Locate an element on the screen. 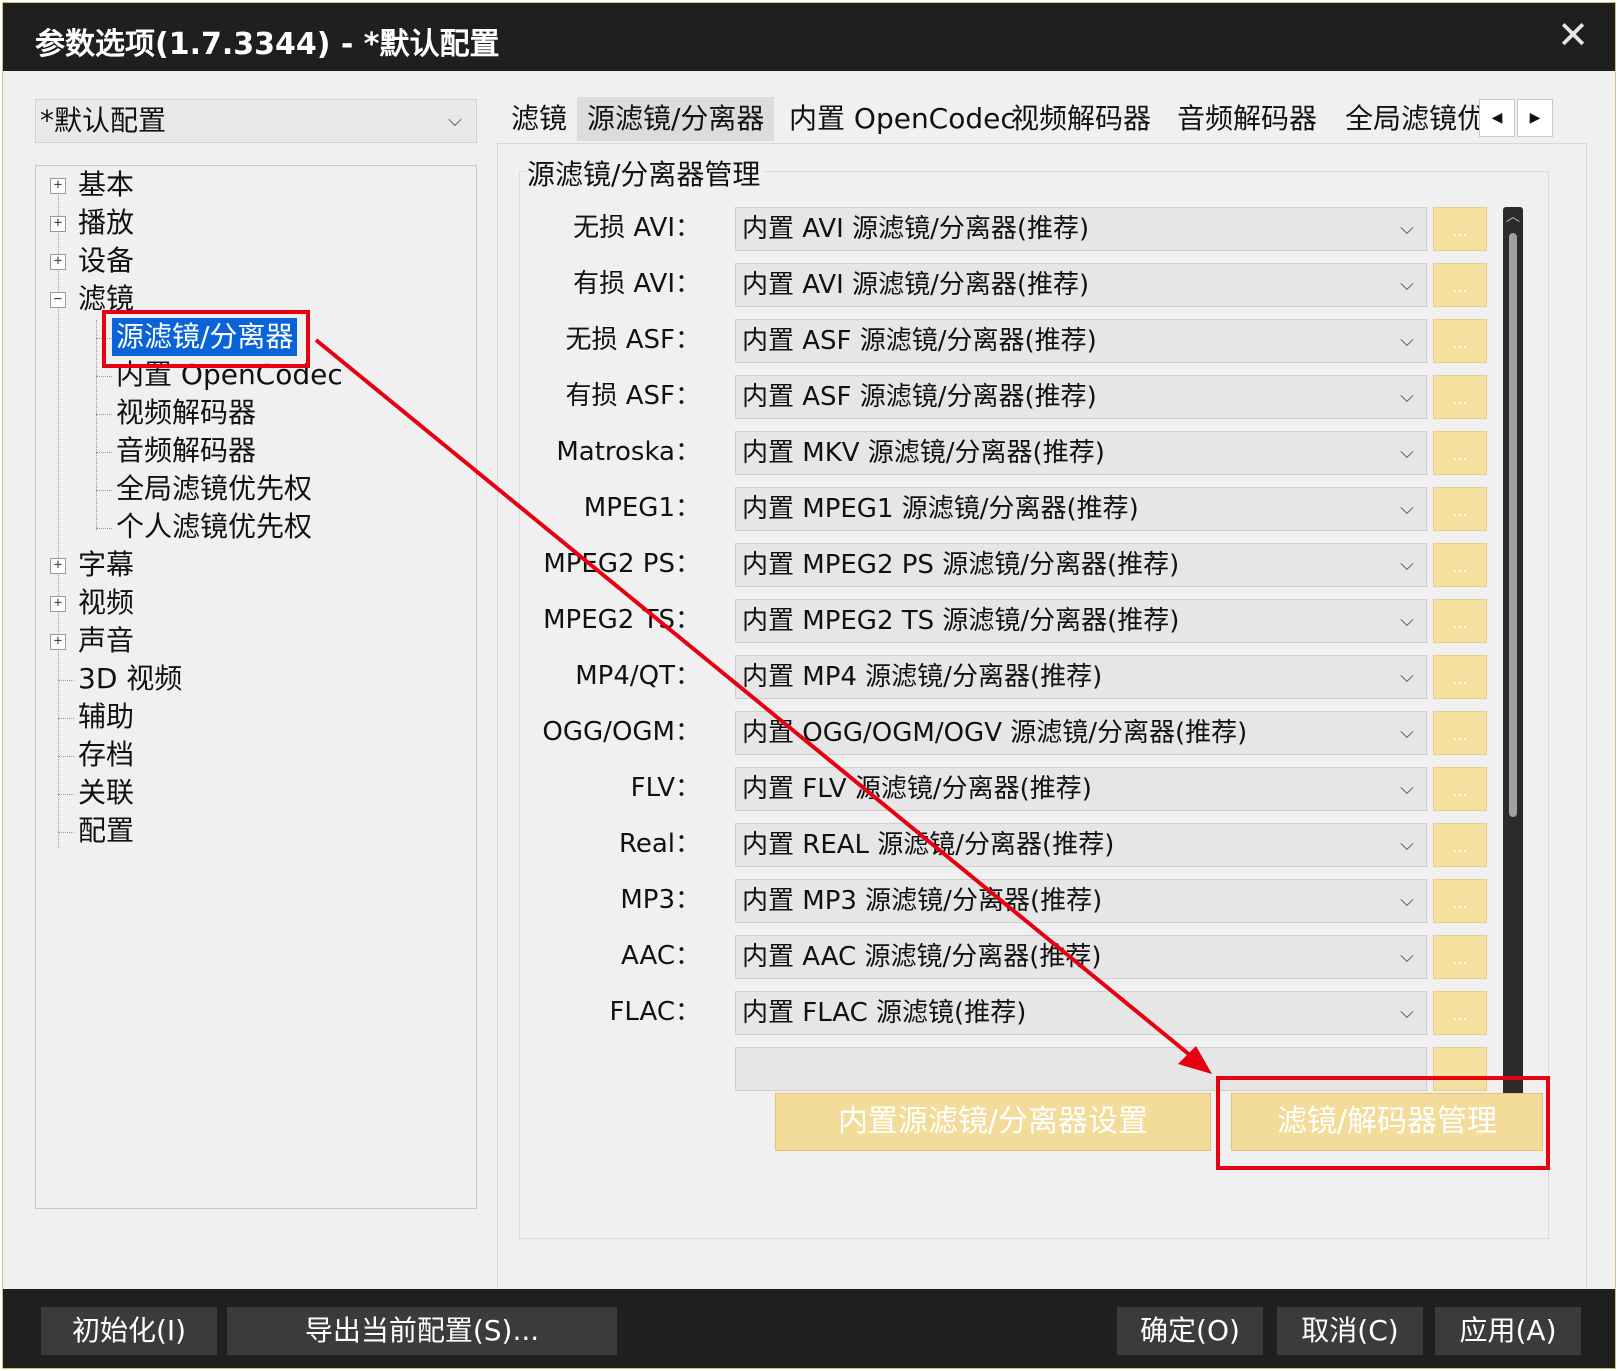 Image resolution: width=1620 pixels, height=1371 pixels. tree-item-assist: 辅助 is located at coordinates (106, 717).